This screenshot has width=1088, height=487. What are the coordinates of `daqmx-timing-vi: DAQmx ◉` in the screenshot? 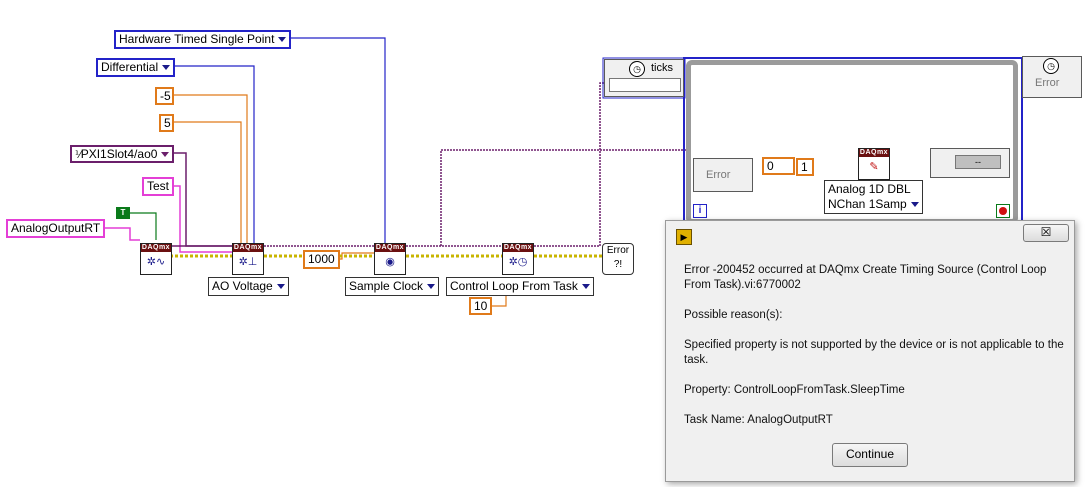 It's located at (390, 259).